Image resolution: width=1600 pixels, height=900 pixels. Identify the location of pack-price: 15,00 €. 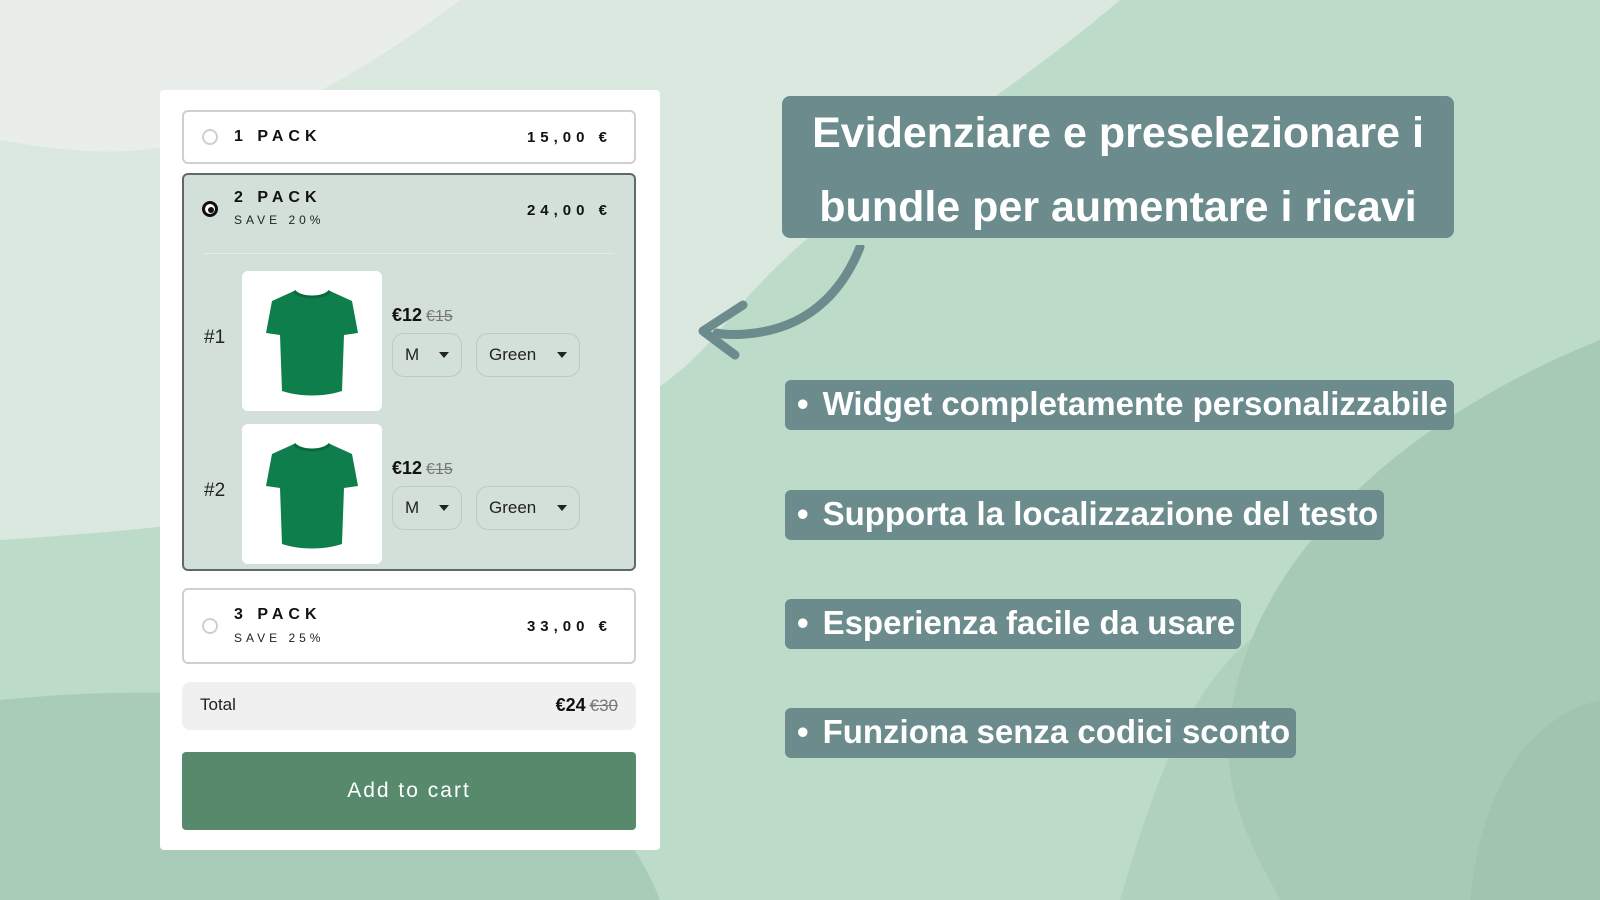
(569, 137).